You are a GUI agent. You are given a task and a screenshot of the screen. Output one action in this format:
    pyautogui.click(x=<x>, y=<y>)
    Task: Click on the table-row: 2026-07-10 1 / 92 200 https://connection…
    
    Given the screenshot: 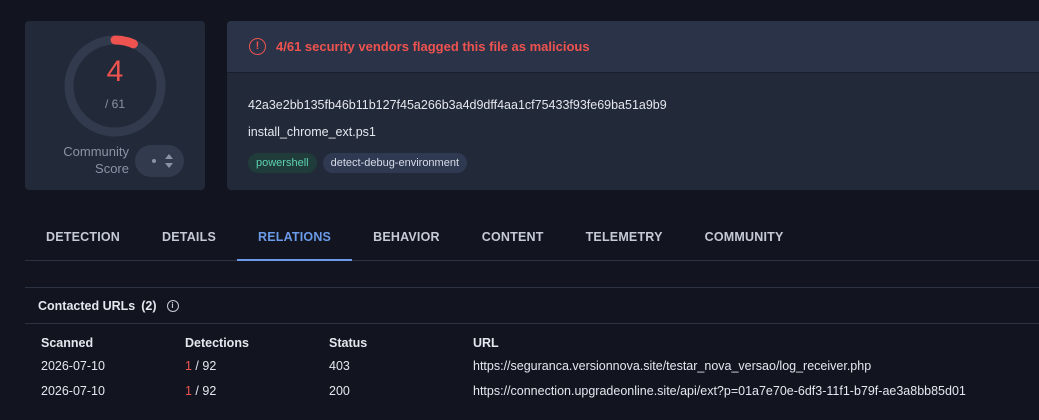 What is the action you would take?
    pyautogui.click(x=537, y=390)
    